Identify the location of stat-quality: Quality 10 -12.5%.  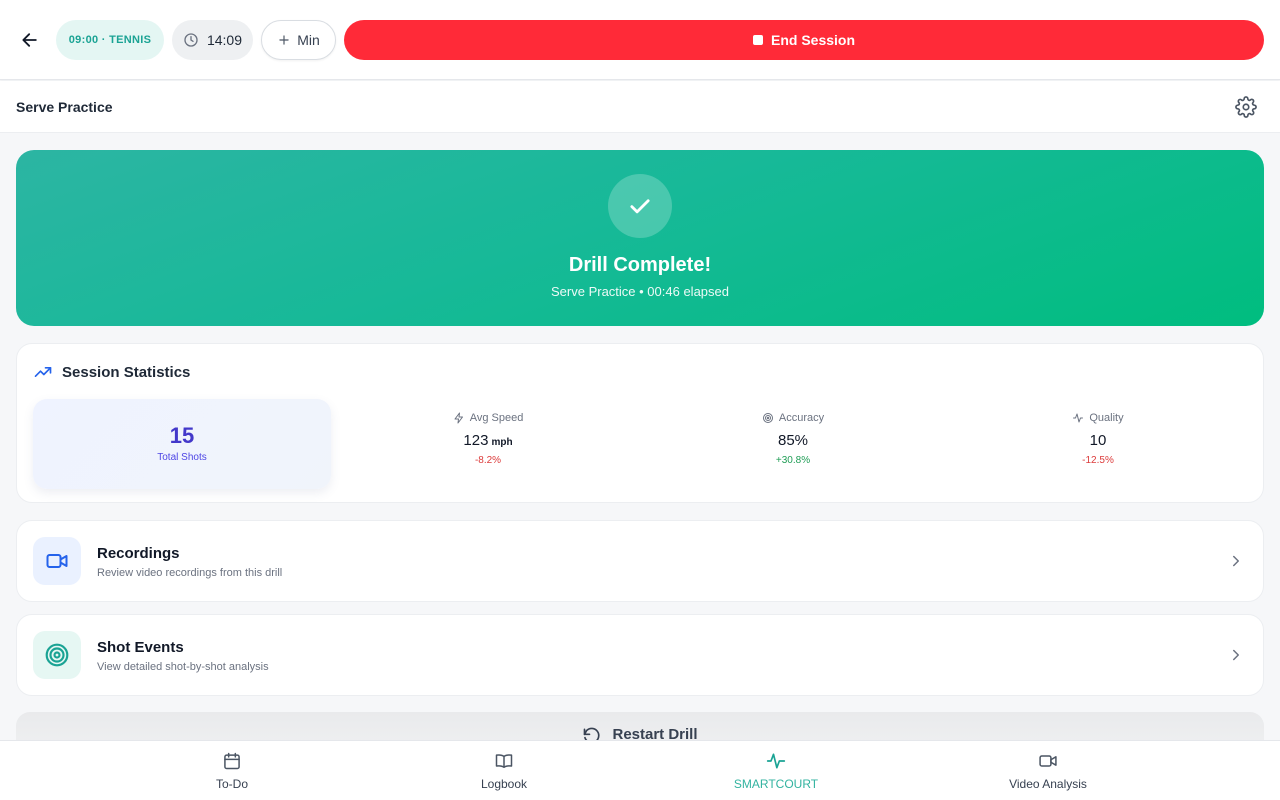
(1098, 439).